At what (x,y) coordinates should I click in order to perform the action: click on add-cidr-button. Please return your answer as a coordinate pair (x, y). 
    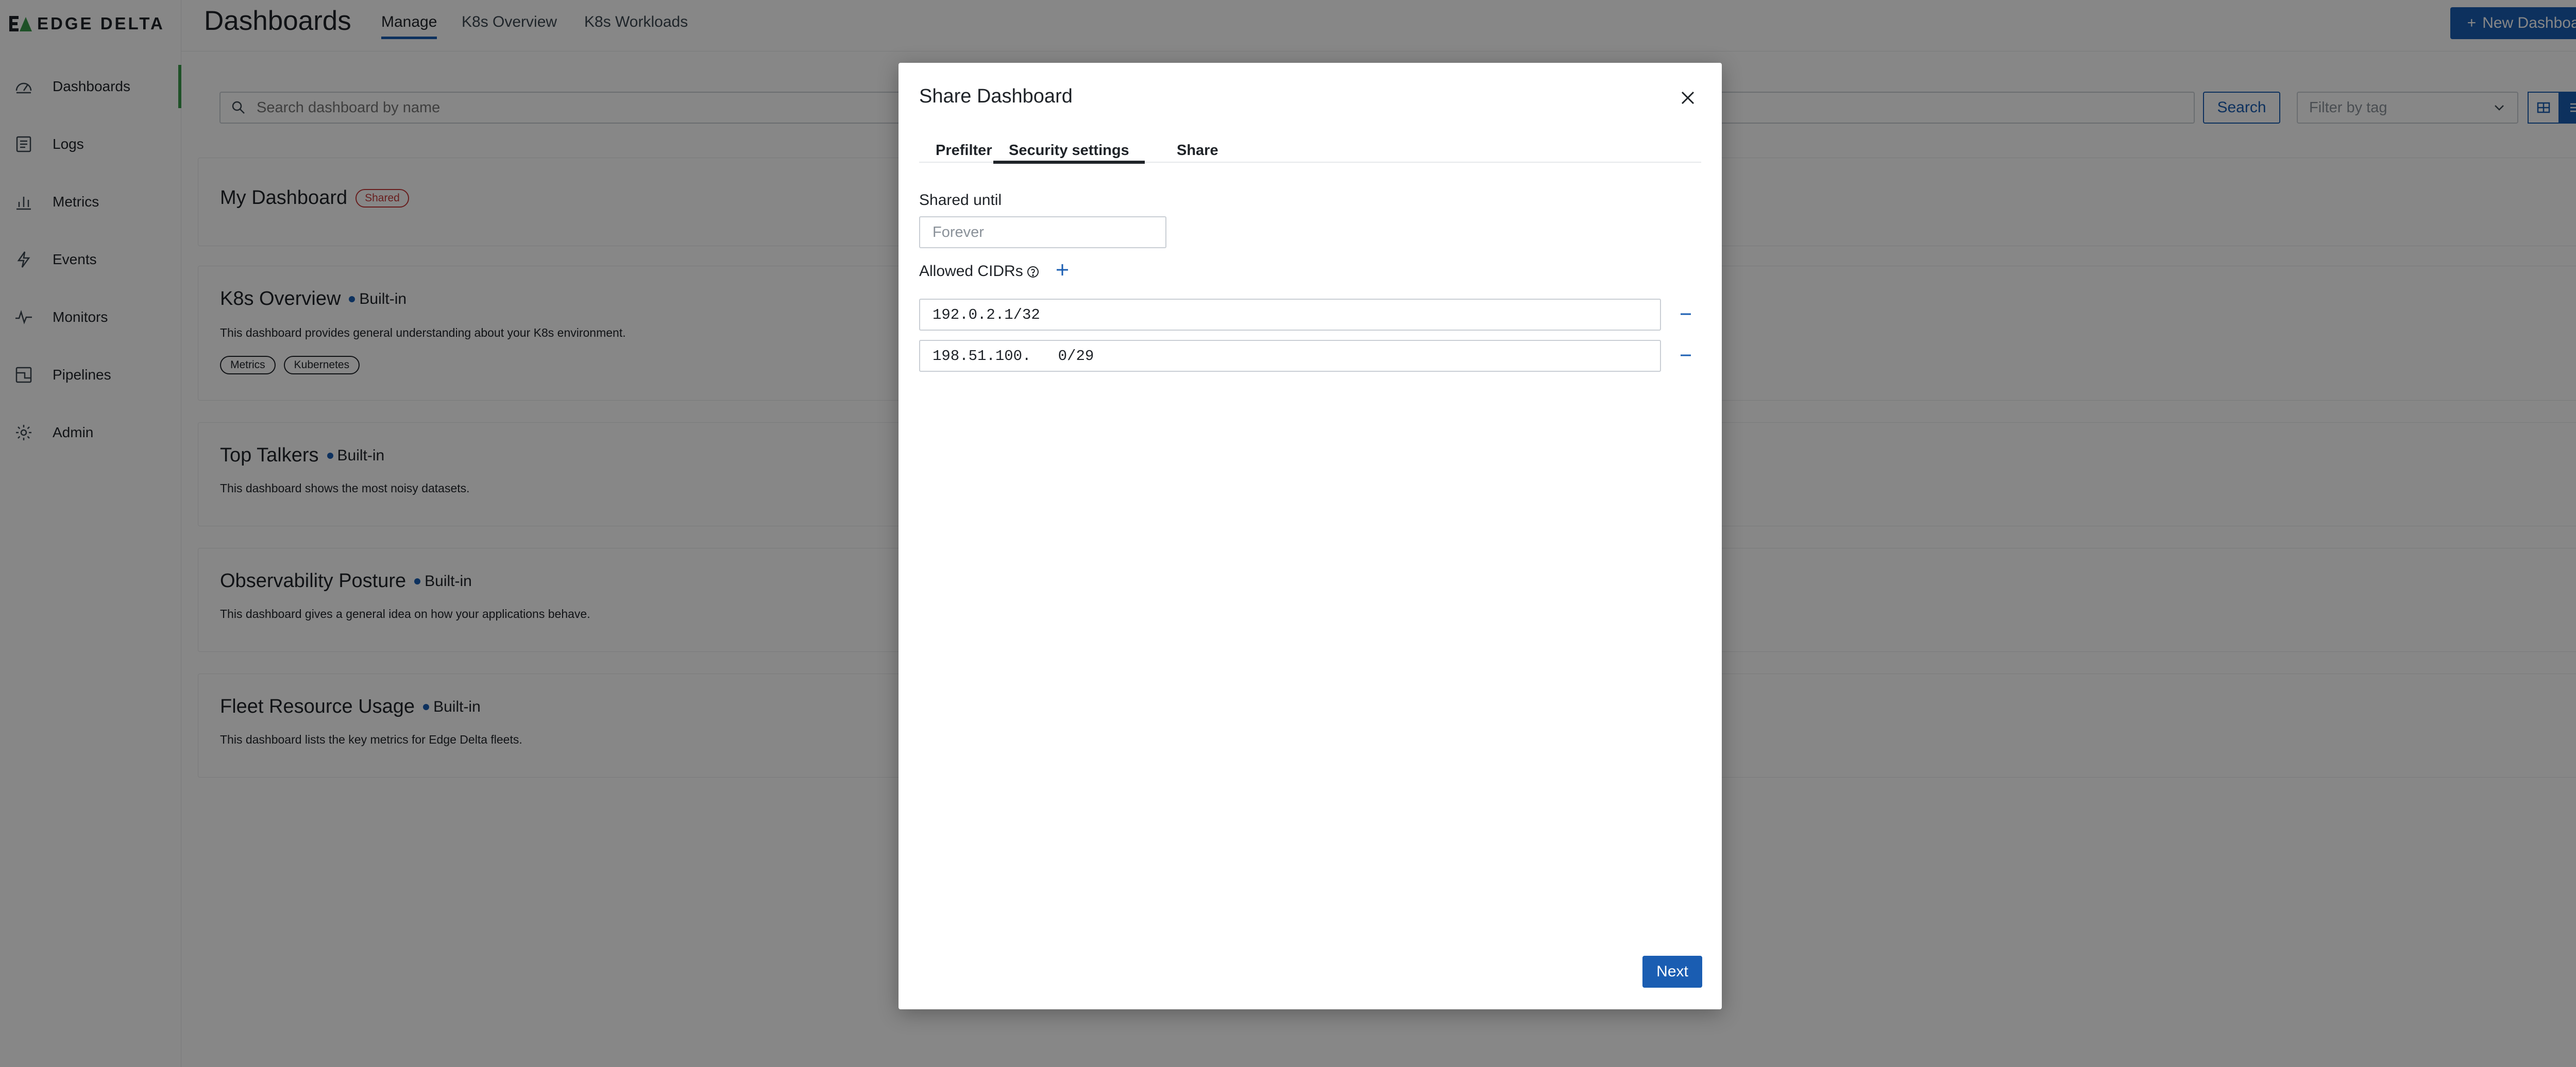
    Looking at the image, I should click on (1062, 270).